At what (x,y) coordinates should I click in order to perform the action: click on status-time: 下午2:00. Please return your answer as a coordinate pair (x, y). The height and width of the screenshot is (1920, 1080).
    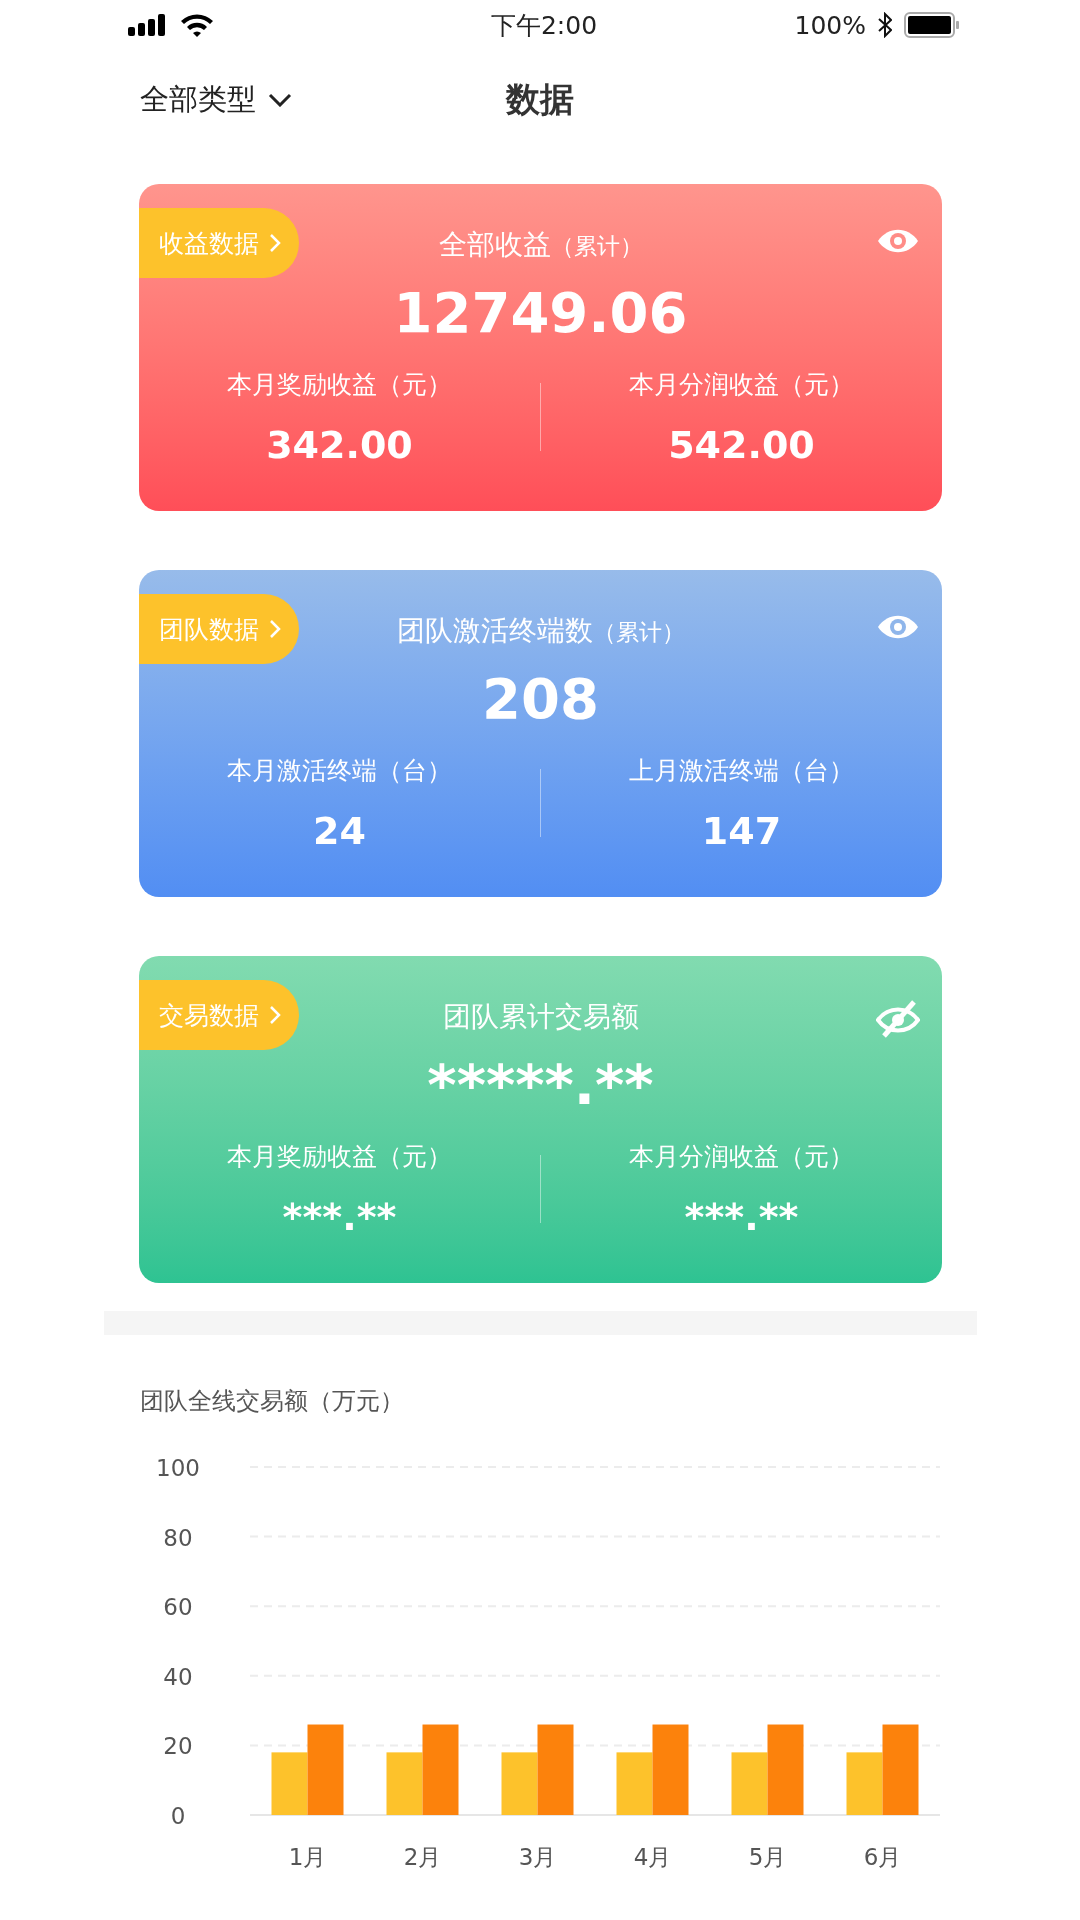
    Looking at the image, I should click on (544, 25).